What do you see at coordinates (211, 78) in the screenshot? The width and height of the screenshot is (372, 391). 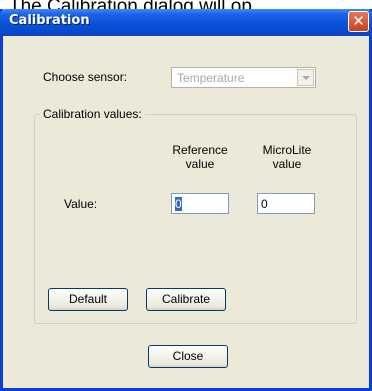 I see `sensor-select-value: Temperature` at bounding box center [211, 78].